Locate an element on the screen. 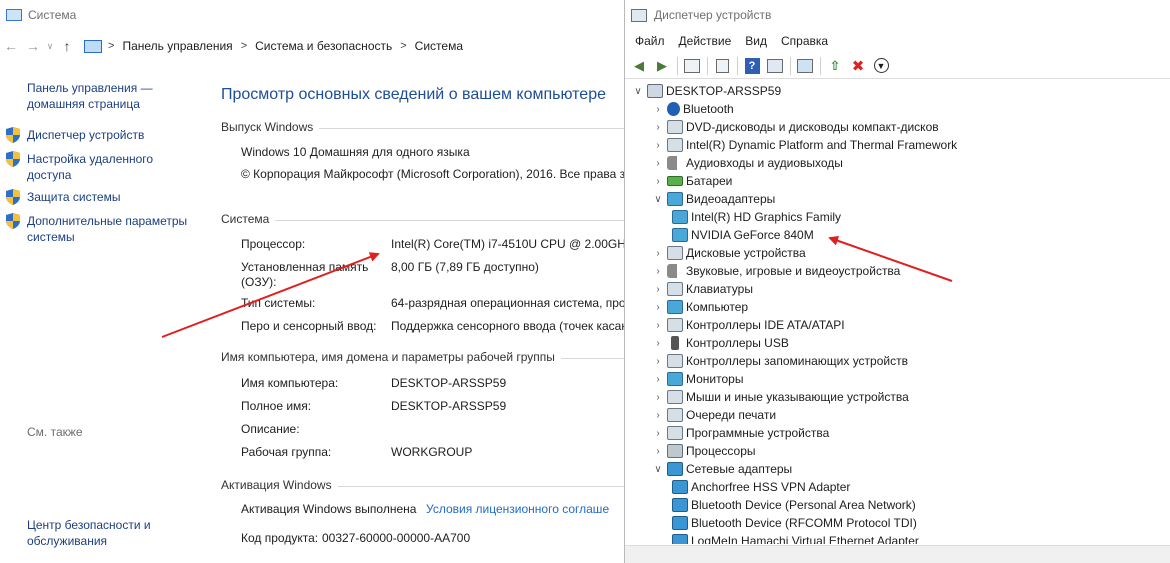 The height and width of the screenshot is (563, 1170). properties-icon is located at coordinates (722, 66).